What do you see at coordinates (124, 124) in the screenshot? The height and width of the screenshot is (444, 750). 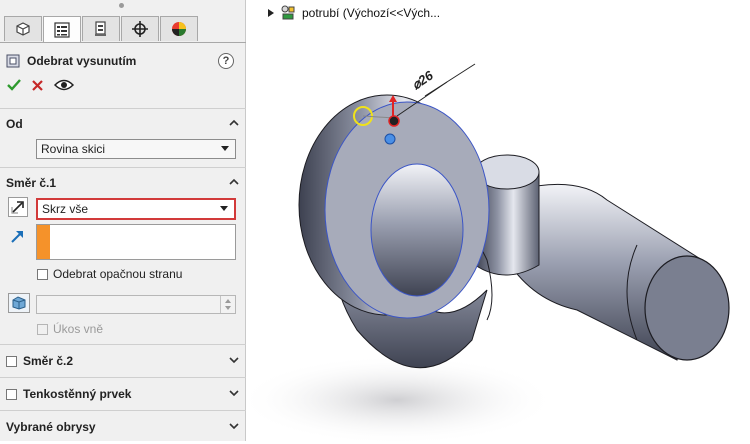 I see `section-from-header: Od` at bounding box center [124, 124].